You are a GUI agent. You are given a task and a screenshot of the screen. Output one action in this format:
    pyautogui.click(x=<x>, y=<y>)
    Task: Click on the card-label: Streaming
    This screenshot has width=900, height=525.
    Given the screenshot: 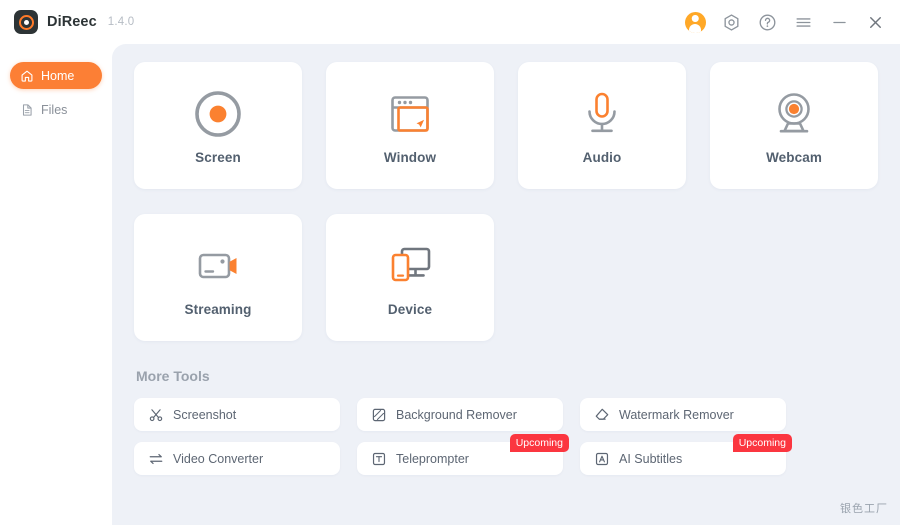 What is the action you would take?
    pyautogui.click(x=218, y=309)
    